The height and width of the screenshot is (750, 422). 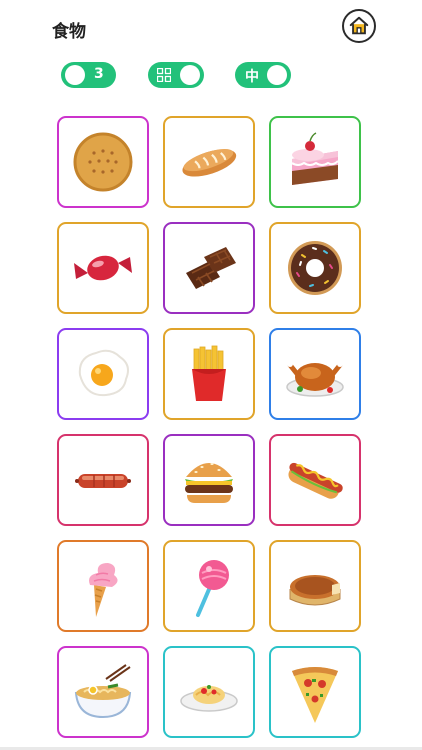 I want to click on french-fries-icon, so click(x=209, y=373).